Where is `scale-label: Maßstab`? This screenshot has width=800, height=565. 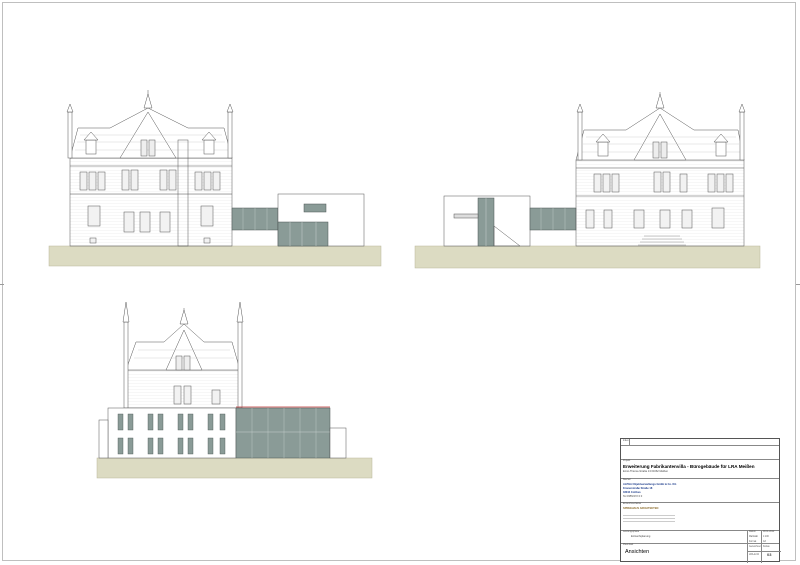 scale-label: Maßstab is located at coordinates (753, 537).